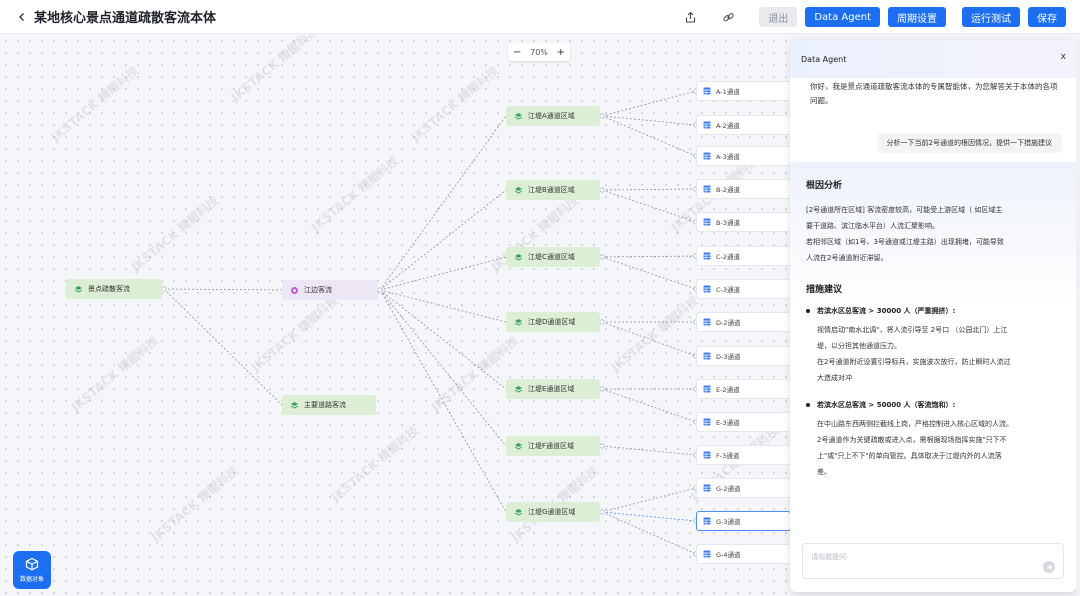 This screenshot has width=1080, height=596. What do you see at coordinates (991, 17) in the screenshot?
I see `run-test-button: 运行测试` at bounding box center [991, 17].